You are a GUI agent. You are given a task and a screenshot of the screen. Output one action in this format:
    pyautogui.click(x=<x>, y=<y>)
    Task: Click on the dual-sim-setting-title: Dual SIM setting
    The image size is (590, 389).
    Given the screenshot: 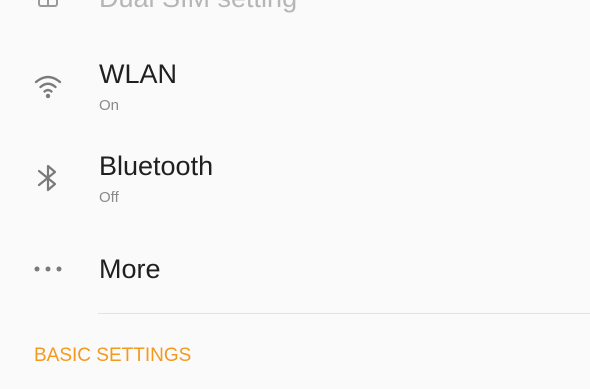 What is the action you would take?
    pyautogui.click(x=198, y=6)
    